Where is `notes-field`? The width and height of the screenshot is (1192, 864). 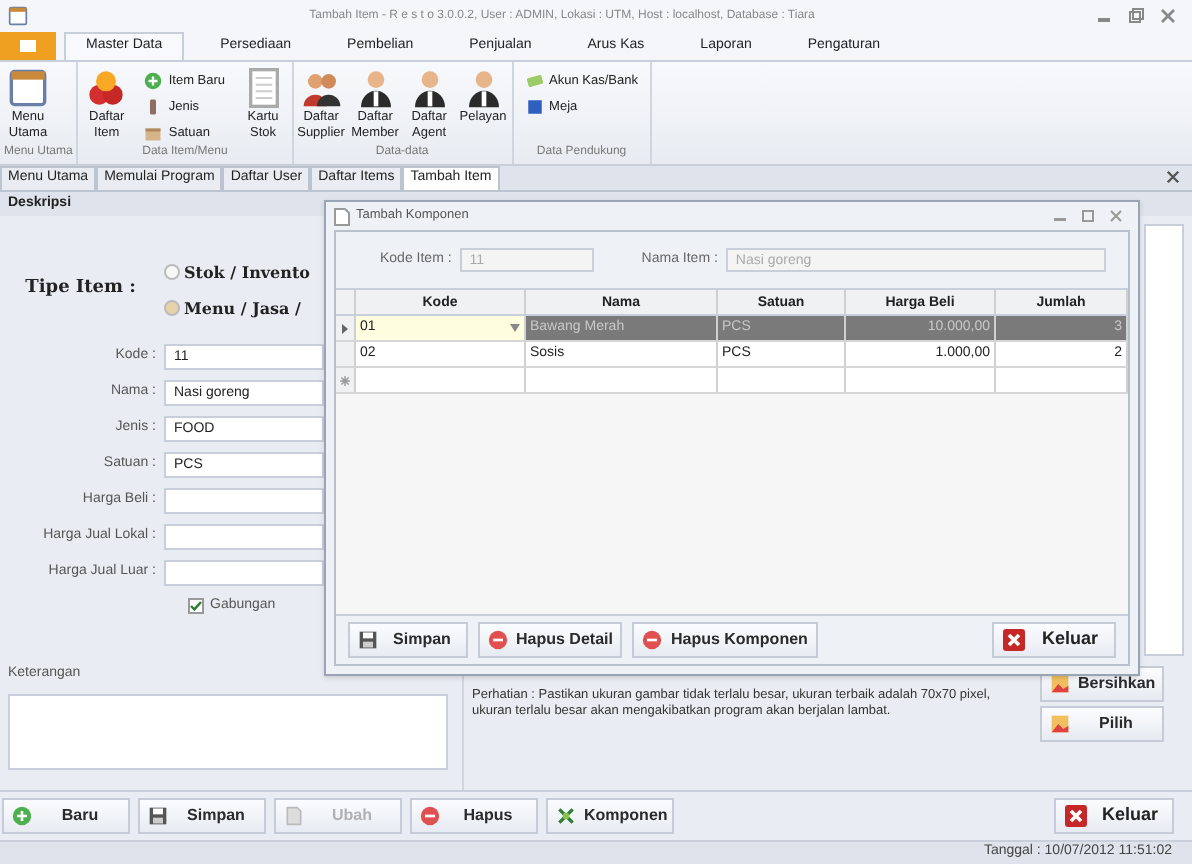 notes-field is located at coordinates (228, 731).